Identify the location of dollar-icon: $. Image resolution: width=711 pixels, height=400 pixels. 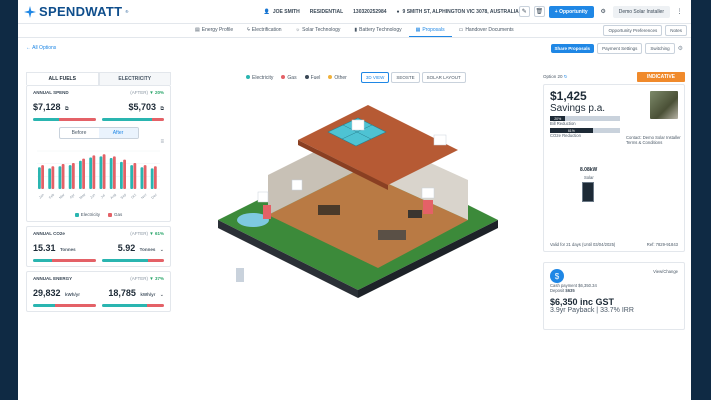
(557, 276).